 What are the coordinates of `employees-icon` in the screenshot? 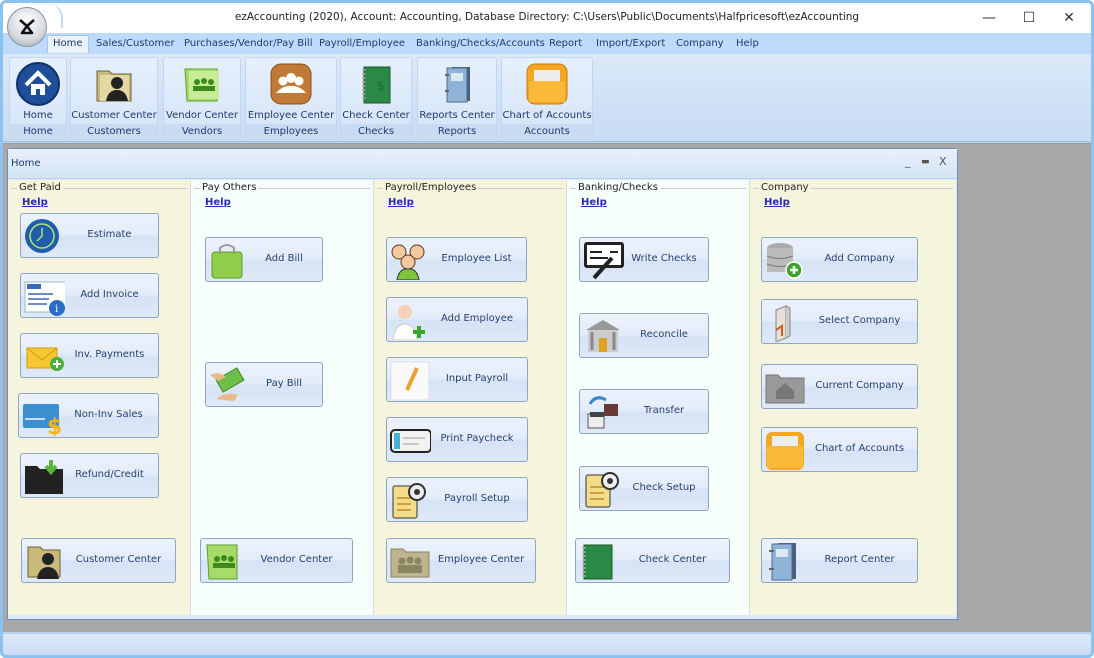 It's located at (291, 84).